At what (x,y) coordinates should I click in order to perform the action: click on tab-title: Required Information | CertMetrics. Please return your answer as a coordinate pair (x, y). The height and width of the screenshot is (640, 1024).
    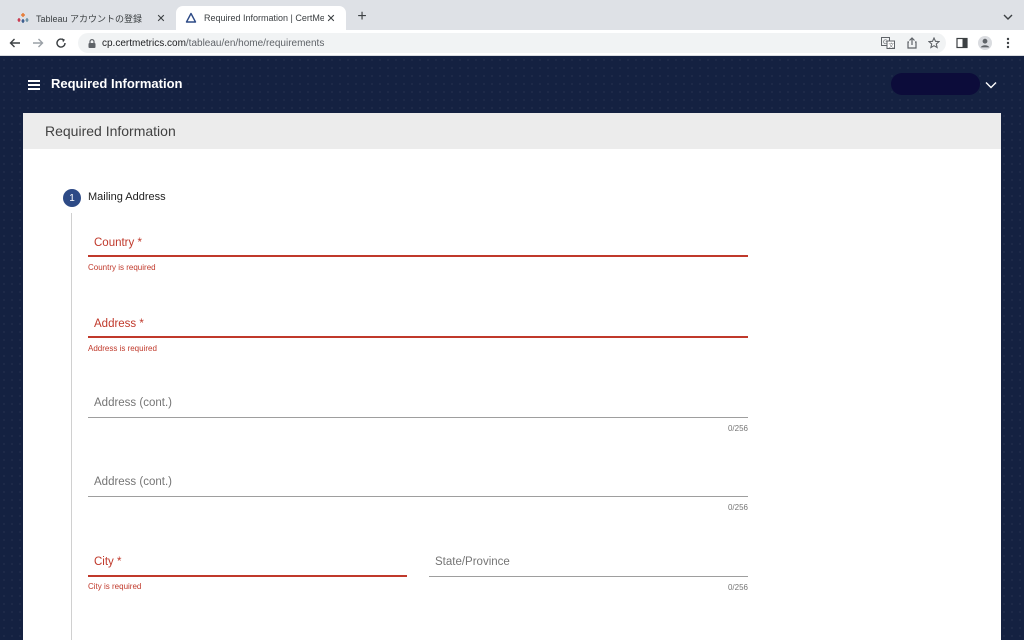
    Looking at the image, I should click on (264, 18).